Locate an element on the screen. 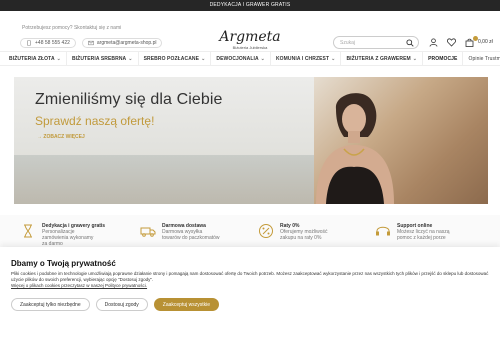 The width and height of the screenshot is (500, 348). wishlist-button is located at coordinates (451, 42).